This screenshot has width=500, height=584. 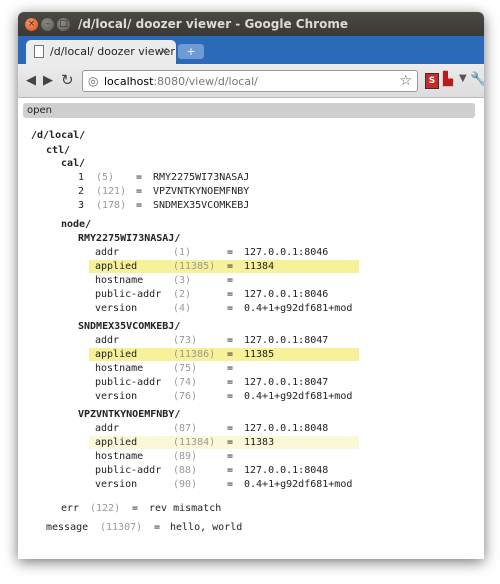 What do you see at coordinates (58, 135) in the screenshot?
I see `root-path: /d/local/` at bounding box center [58, 135].